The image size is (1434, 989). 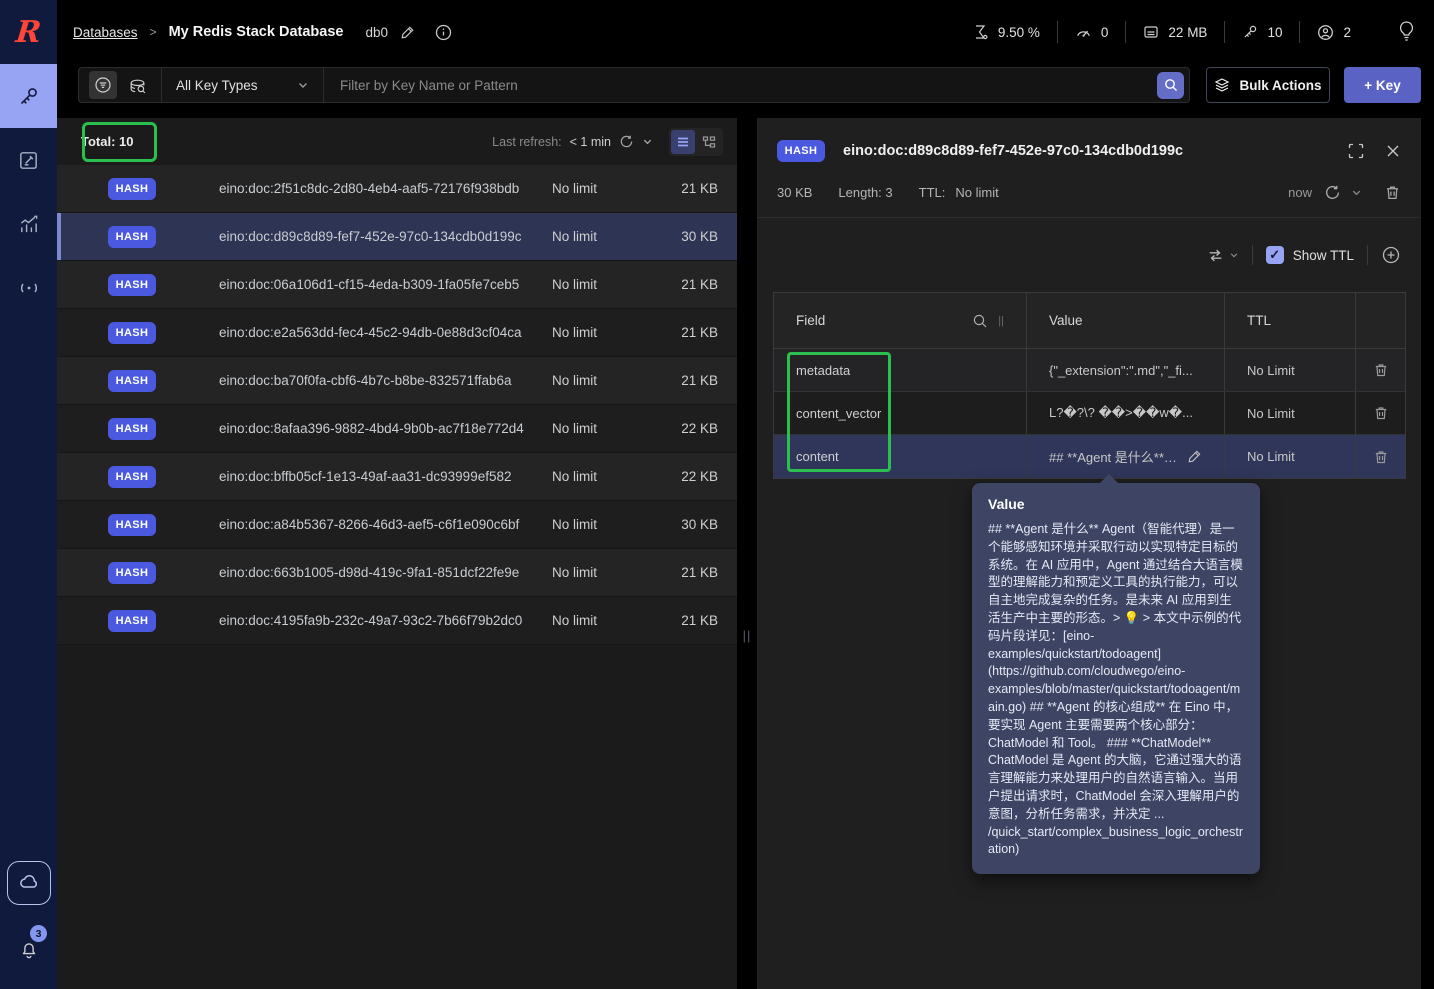 I want to click on workbench-icon, so click(x=28, y=160).